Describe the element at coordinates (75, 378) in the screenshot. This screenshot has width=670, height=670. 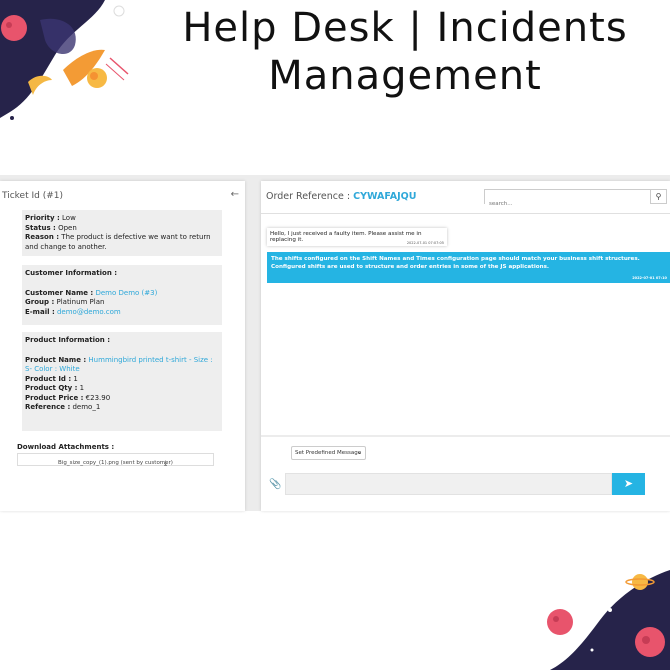
I see `product-id-value: 1` at that location.